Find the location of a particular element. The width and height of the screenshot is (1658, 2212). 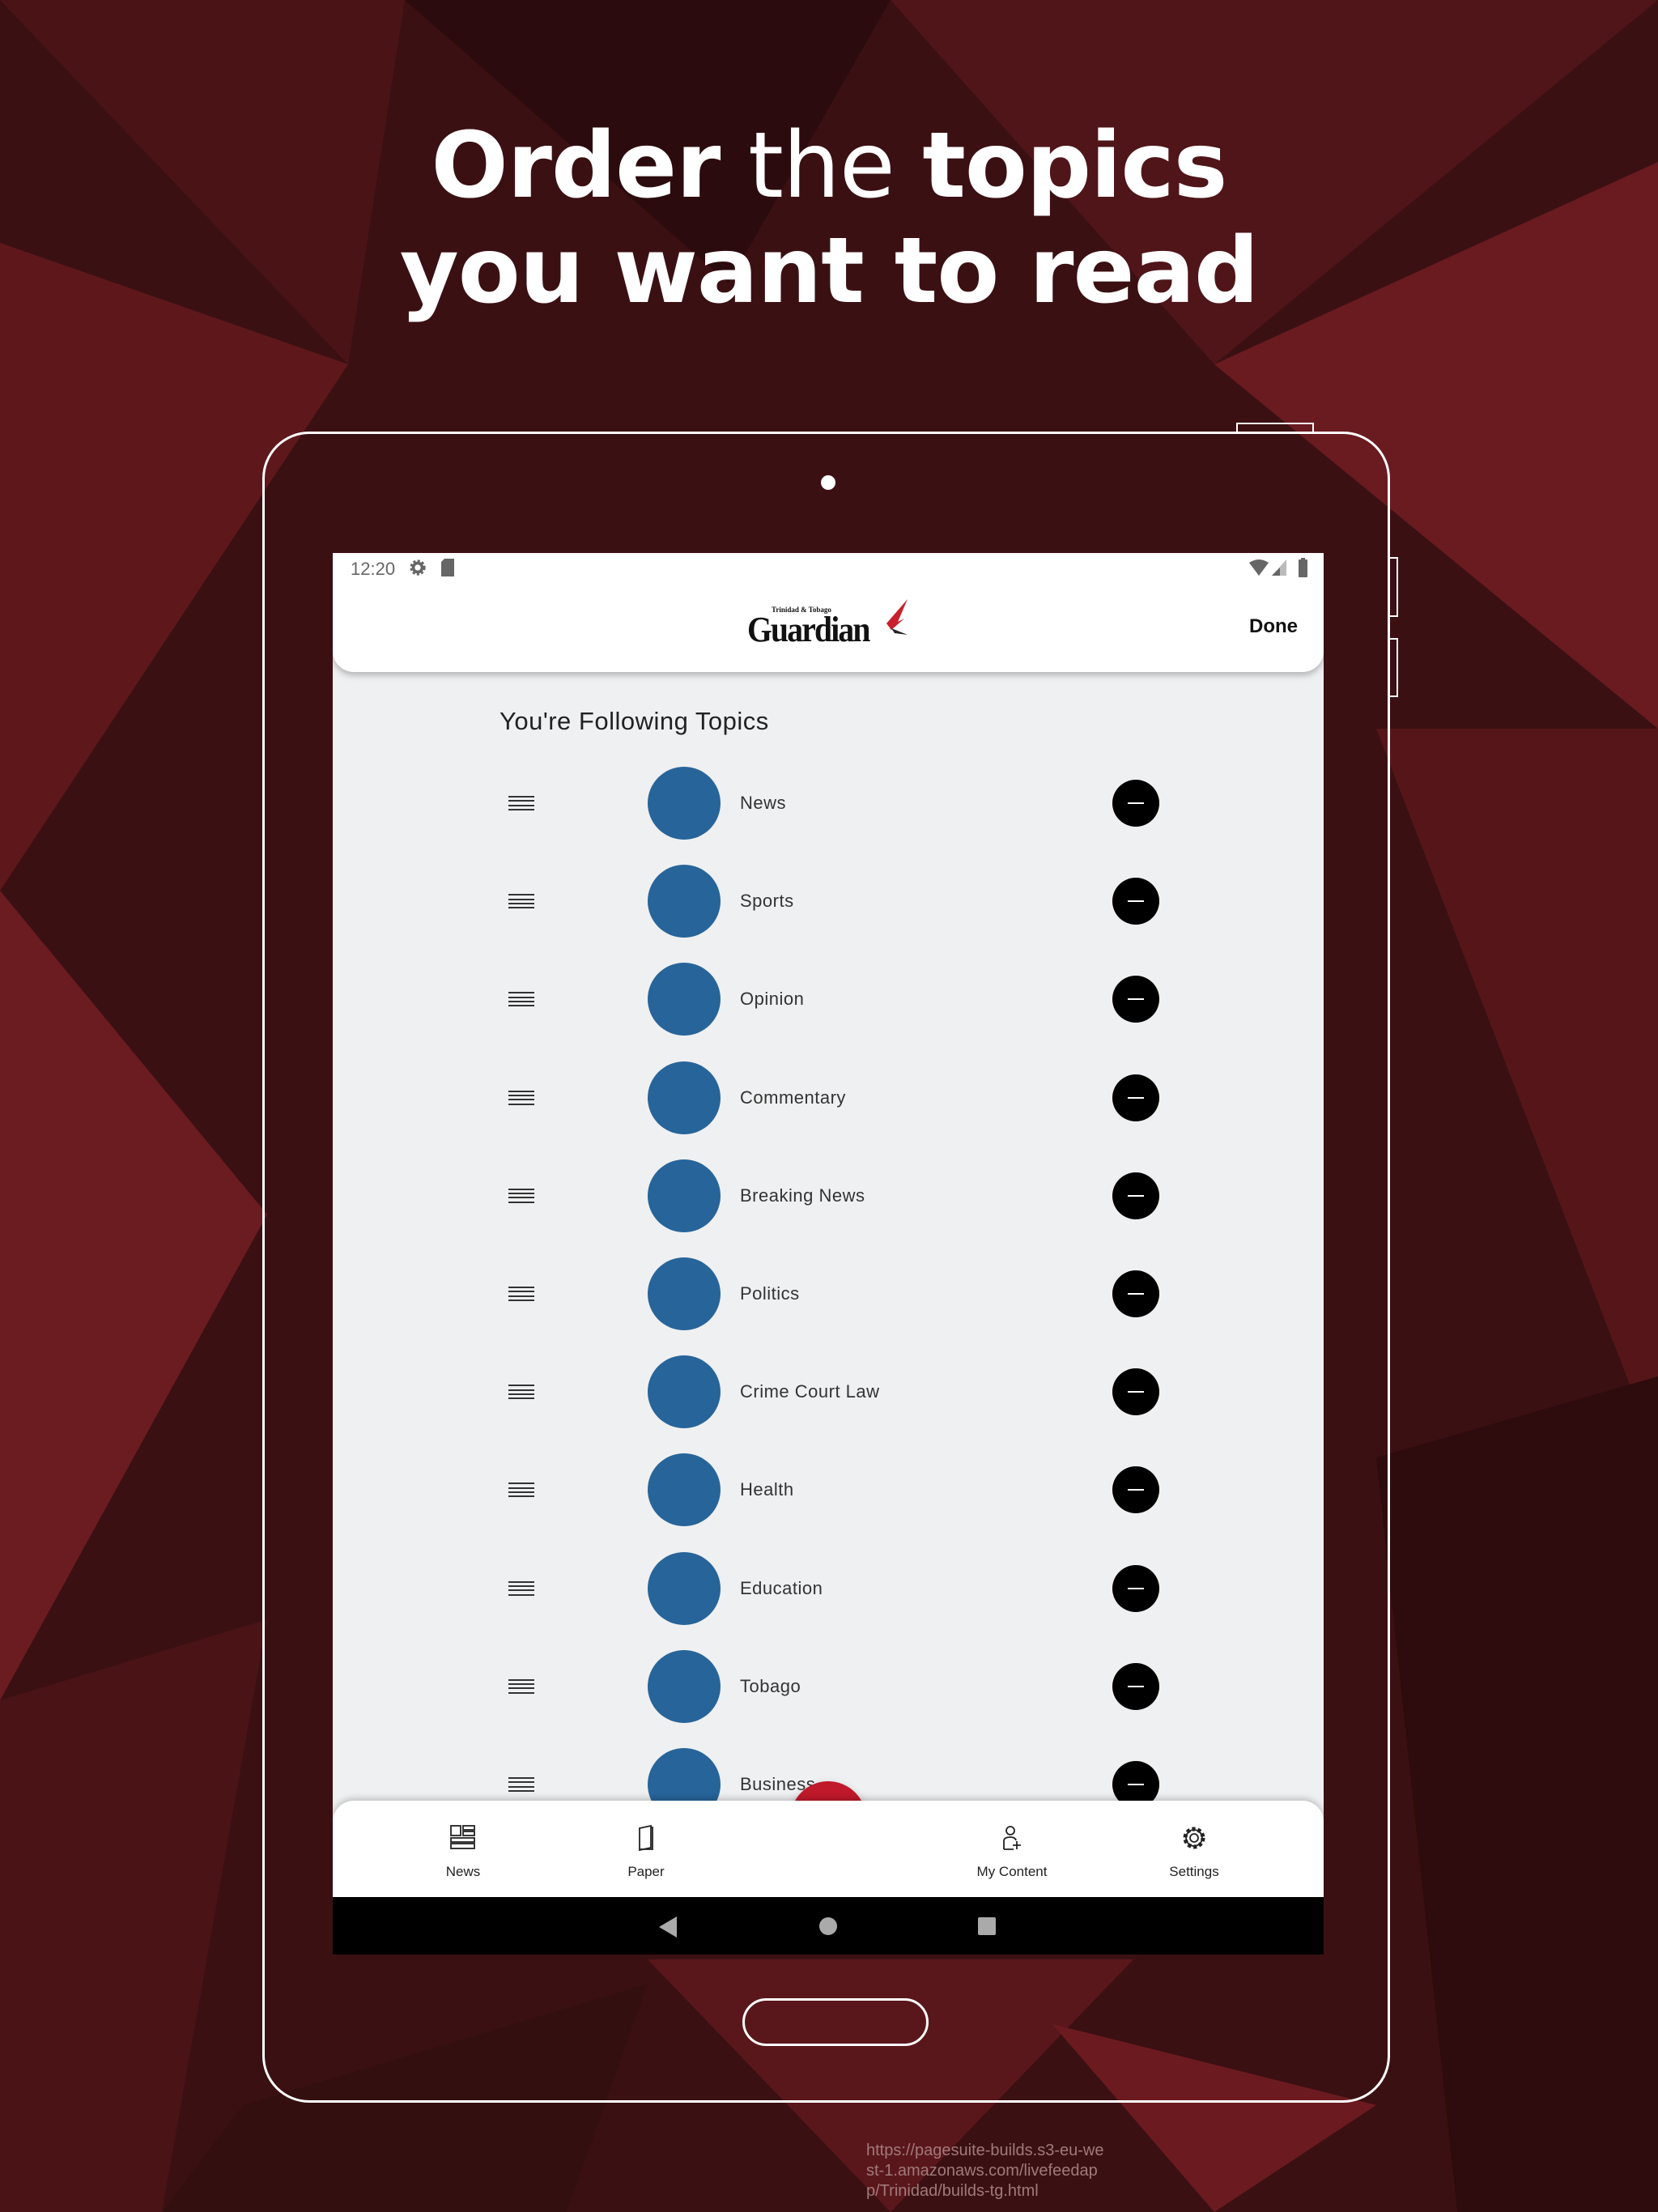

topic-label: Politics is located at coordinates (770, 1294).